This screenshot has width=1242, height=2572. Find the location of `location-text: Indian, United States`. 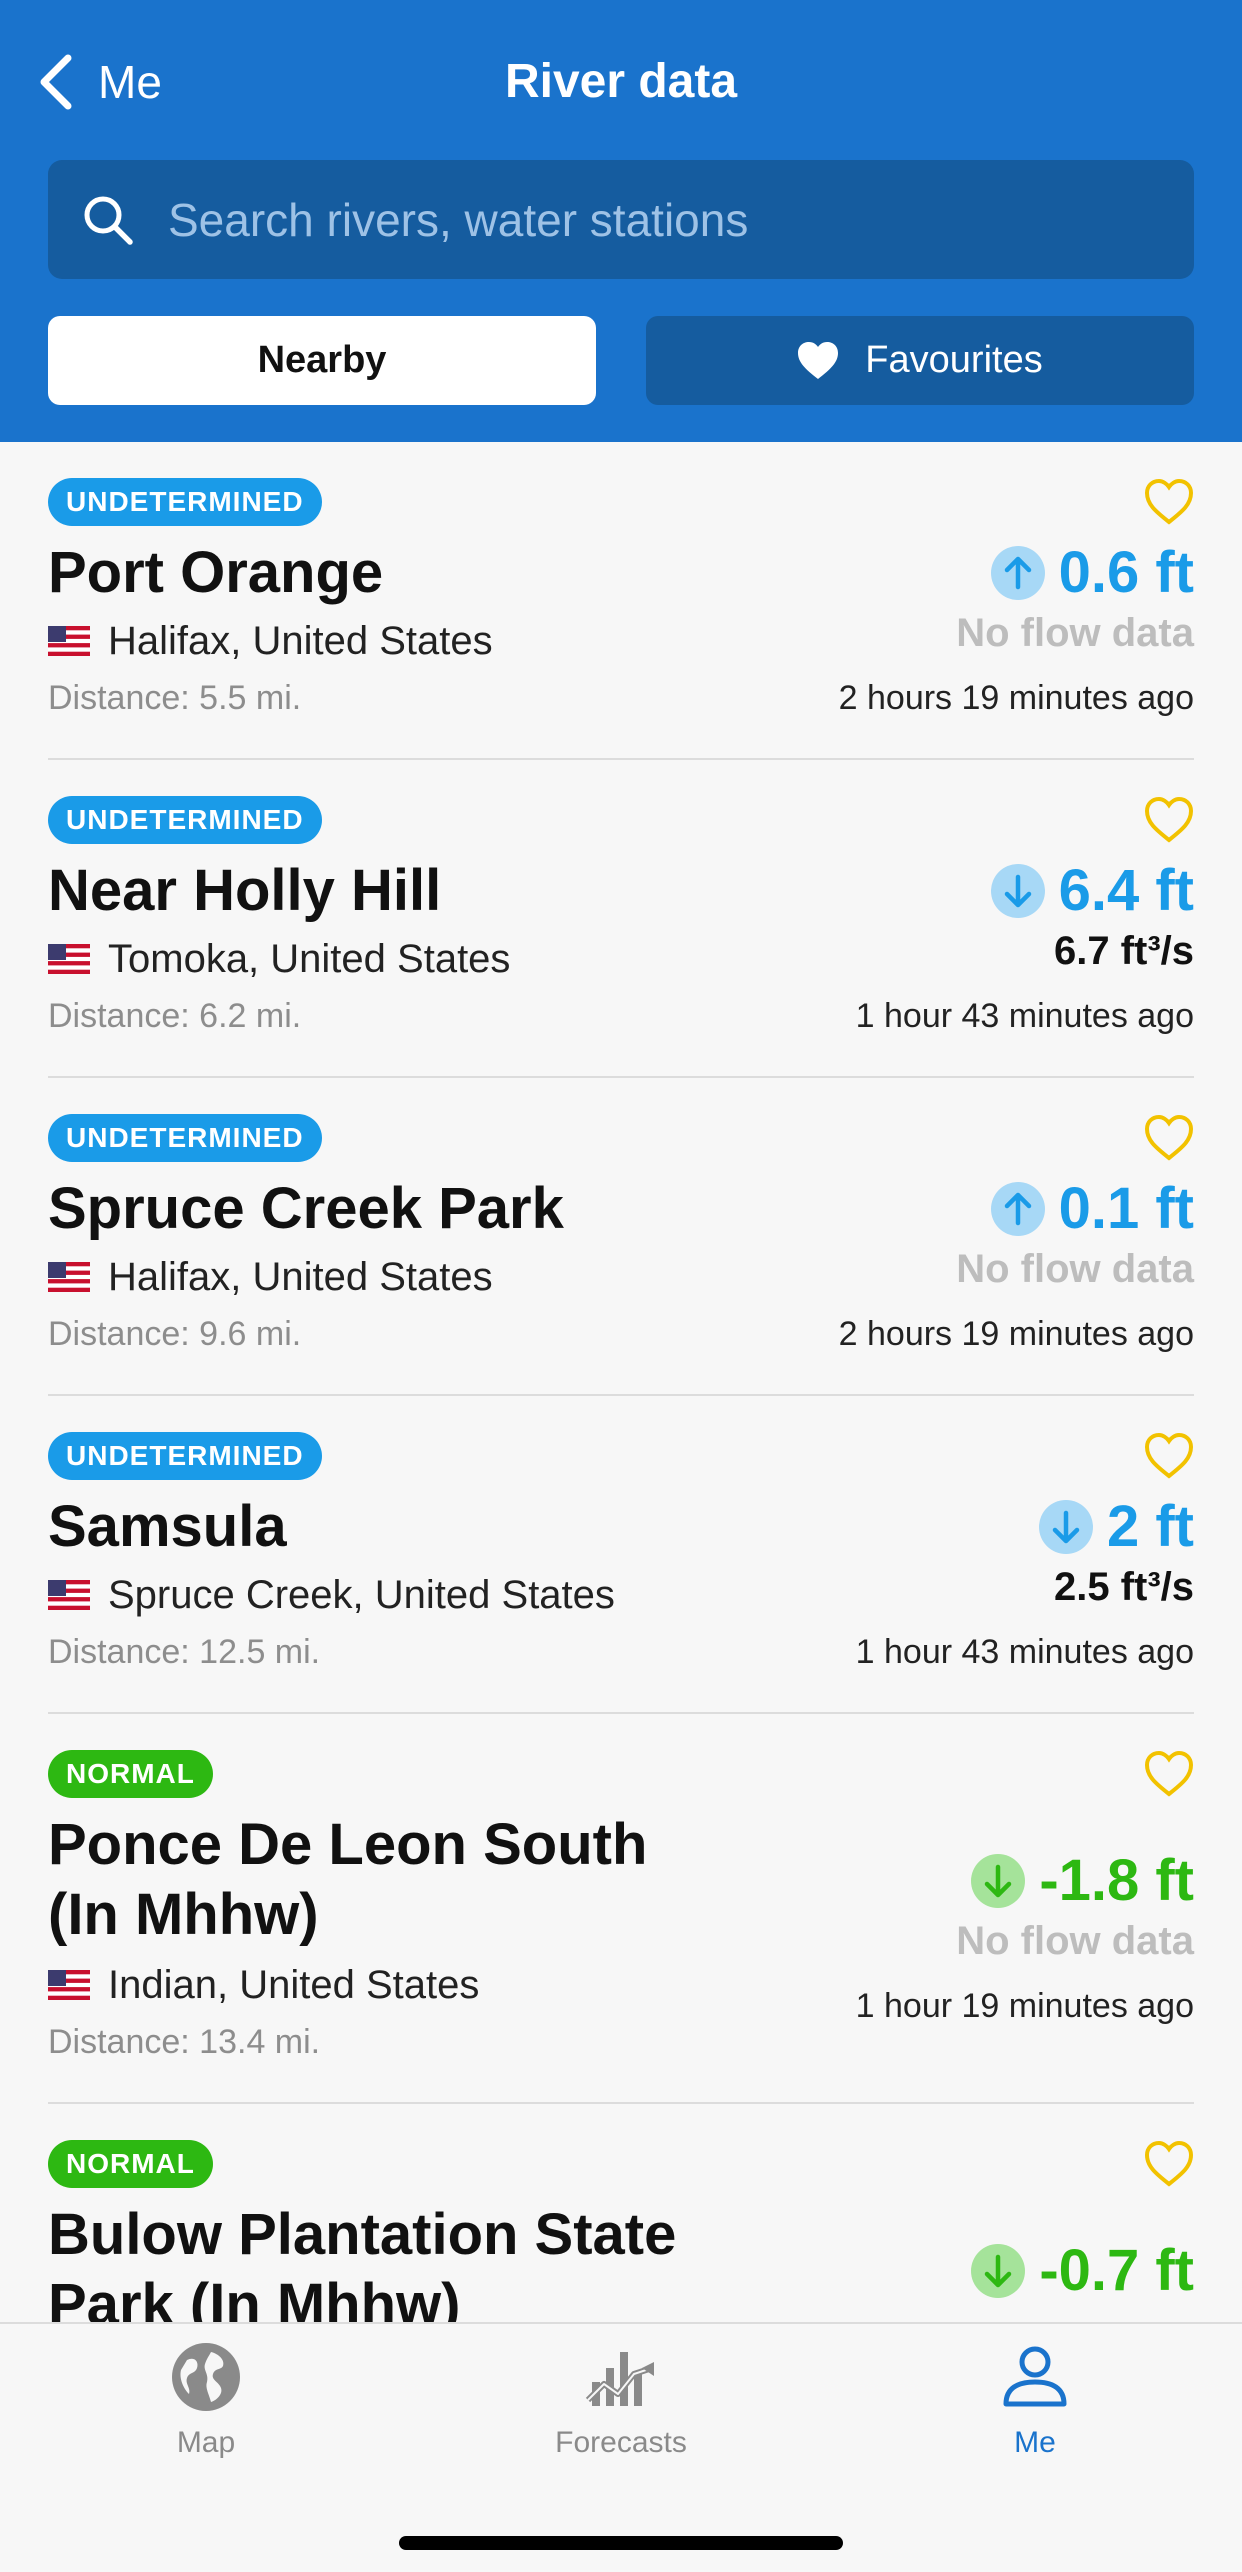

location-text: Indian, United States is located at coordinates (294, 1985).